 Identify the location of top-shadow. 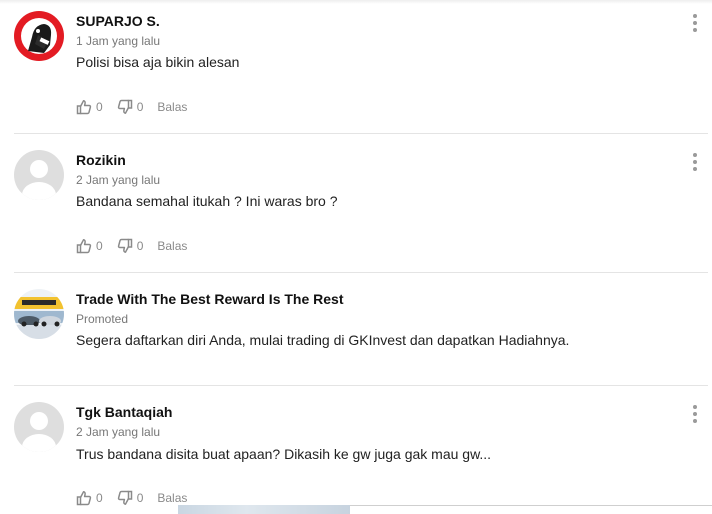
(356, 2).